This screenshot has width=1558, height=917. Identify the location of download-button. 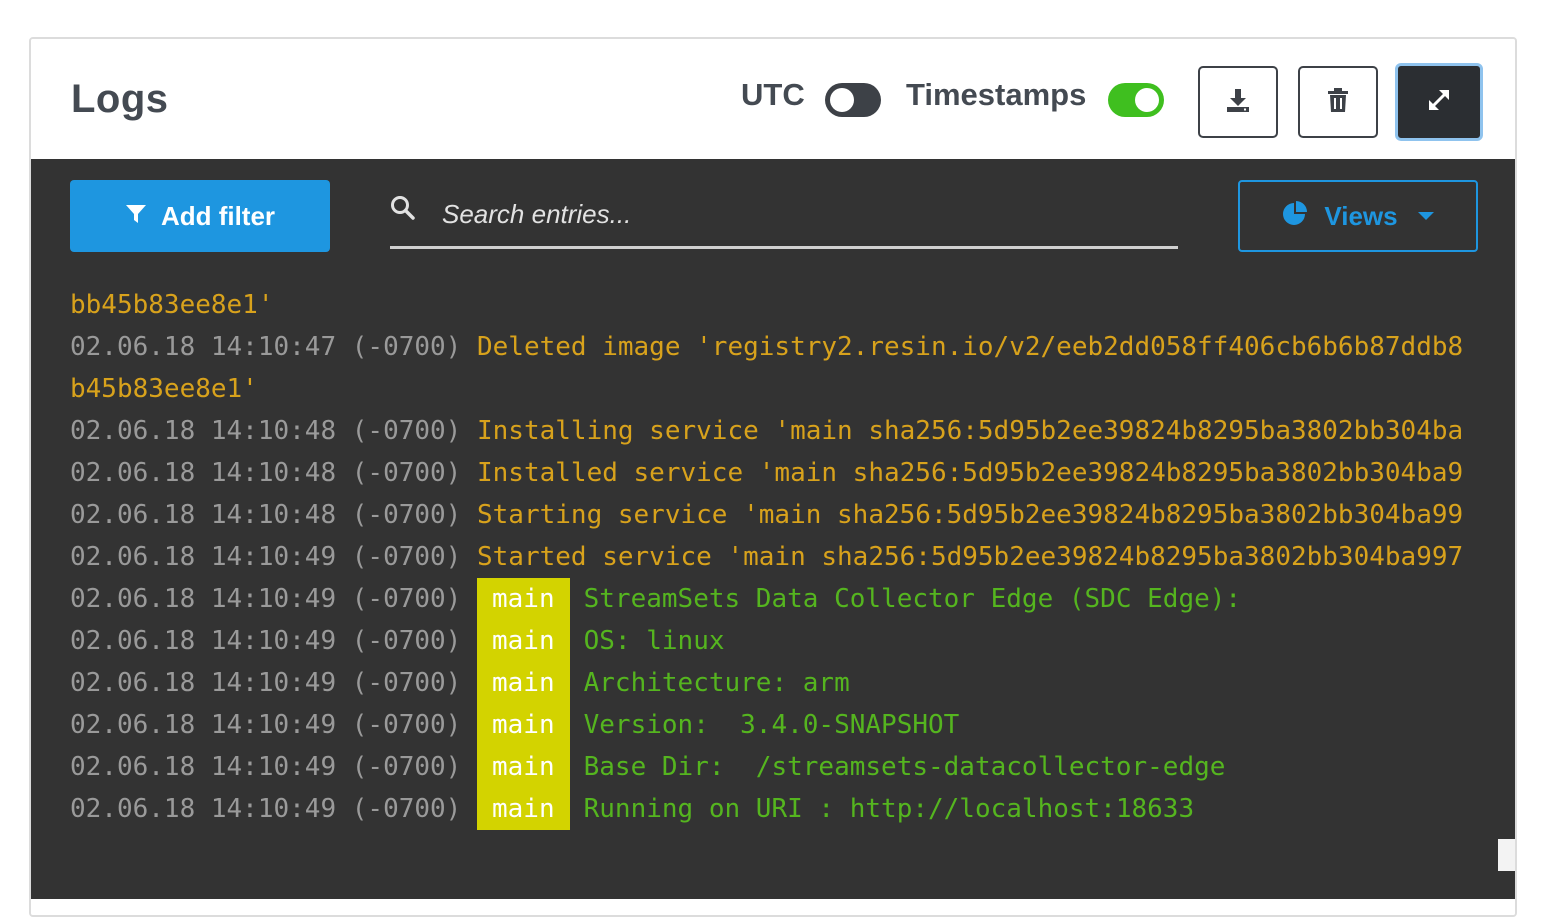
(1238, 102).